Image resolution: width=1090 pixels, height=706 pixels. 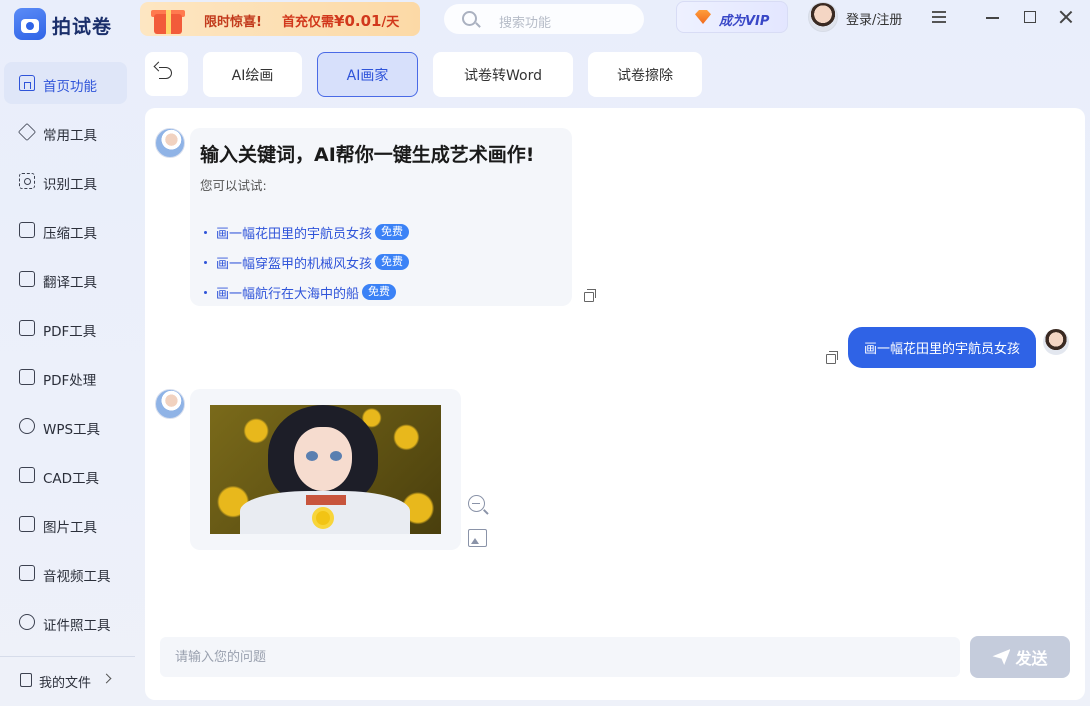 What do you see at coordinates (27, 573) in the screenshot?
I see `music-icon` at bounding box center [27, 573].